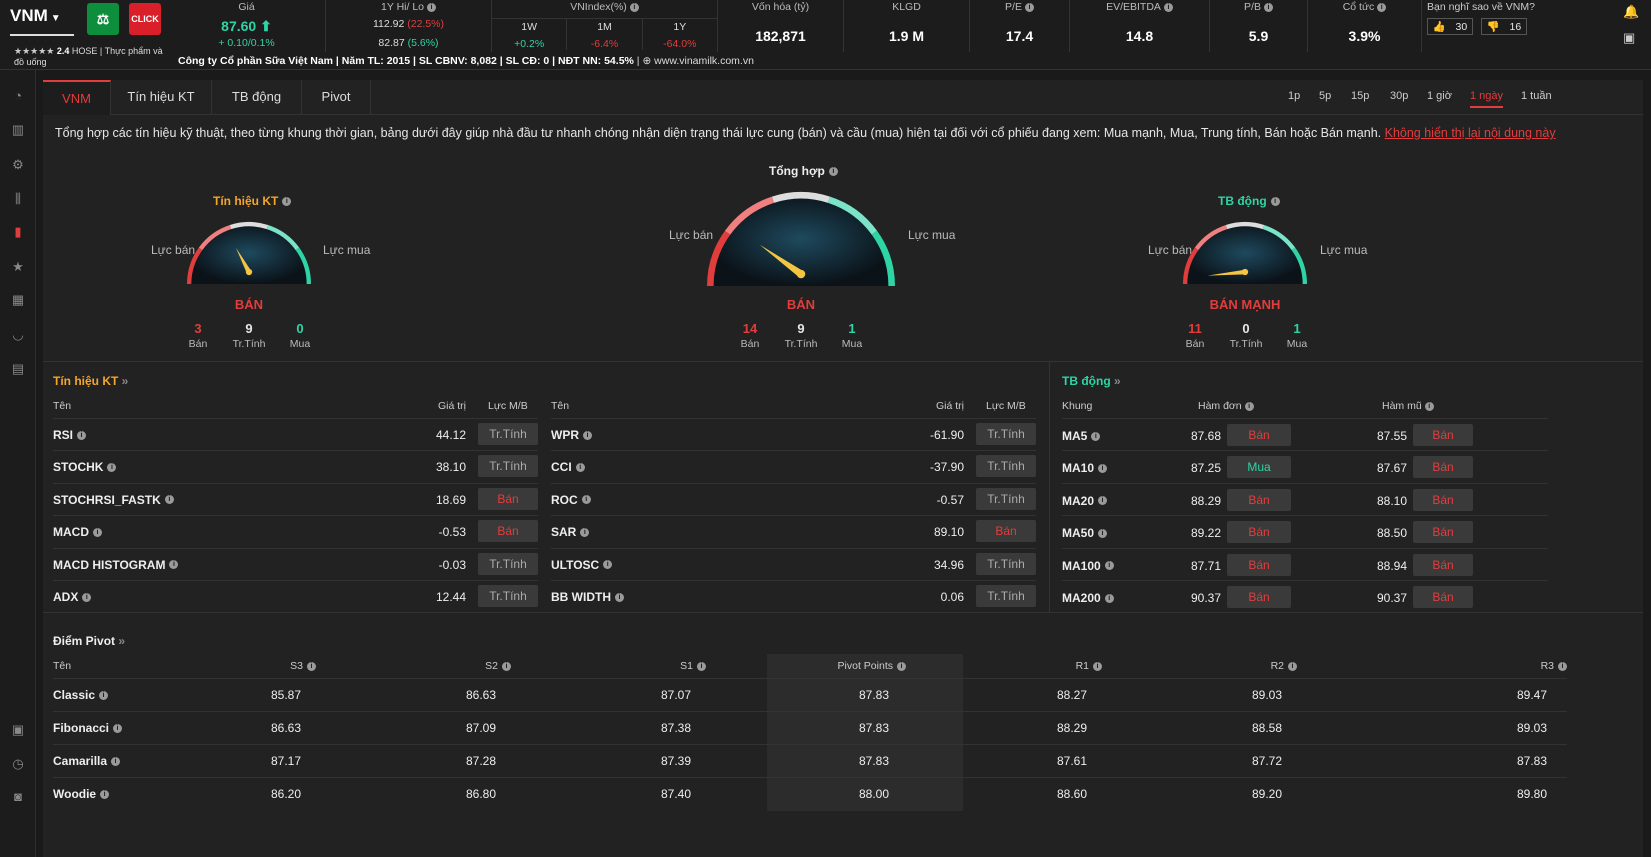 The height and width of the screenshot is (857, 1651). What do you see at coordinates (336, 97) in the screenshot?
I see `tab-pivot: Pivot` at bounding box center [336, 97].